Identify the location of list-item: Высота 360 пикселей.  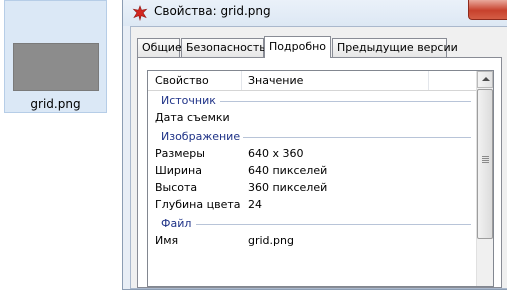
(312, 188).